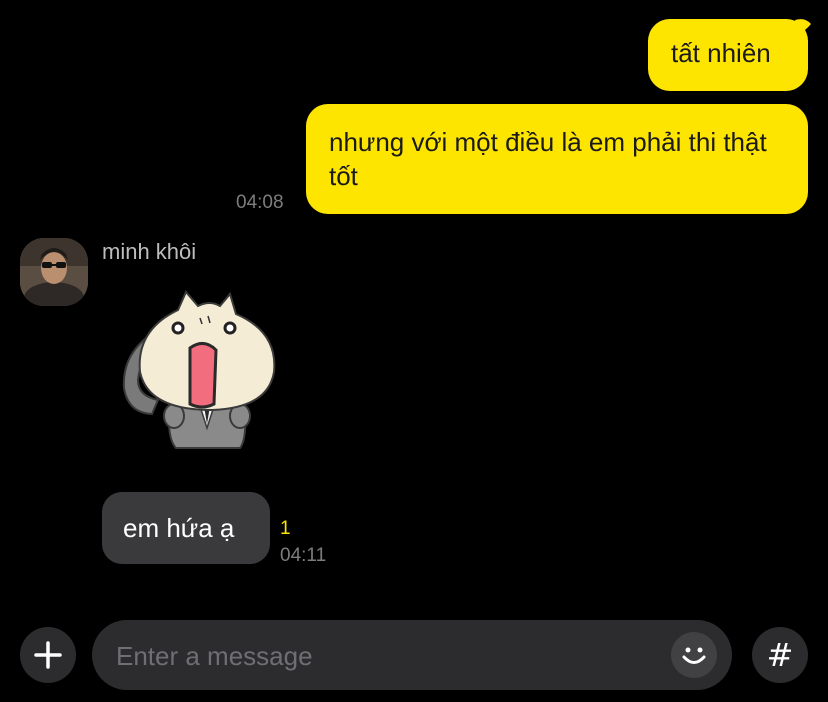 The width and height of the screenshot is (828, 702). What do you see at coordinates (803, 26) in the screenshot?
I see `bubble-tail` at bounding box center [803, 26].